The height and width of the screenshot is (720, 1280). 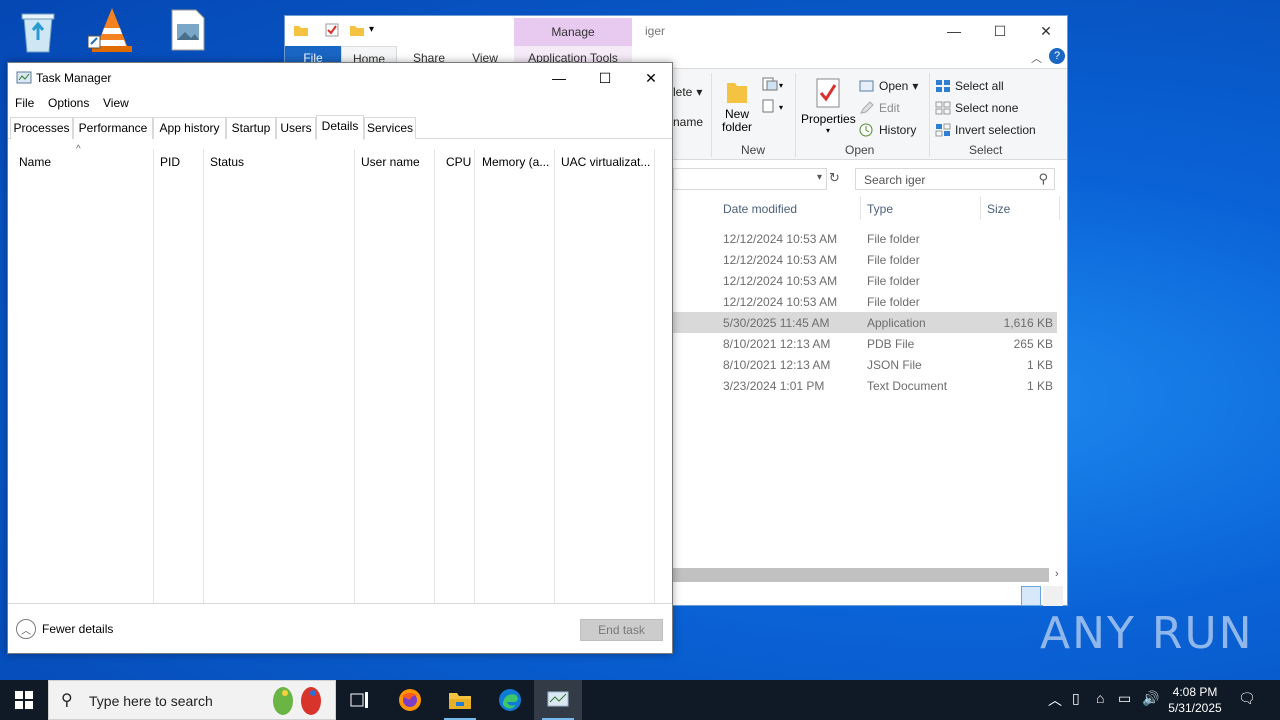 What do you see at coordinates (773, 85) in the screenshot?
I see `new-item-icon: ▾` at bounding box center [773, 85].